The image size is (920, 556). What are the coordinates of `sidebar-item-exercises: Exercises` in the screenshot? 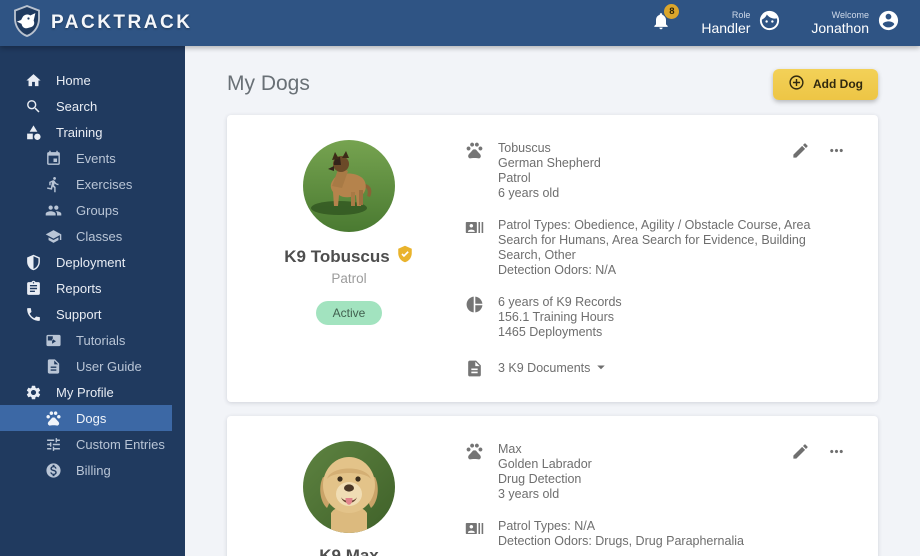 It's located at (92, 184).